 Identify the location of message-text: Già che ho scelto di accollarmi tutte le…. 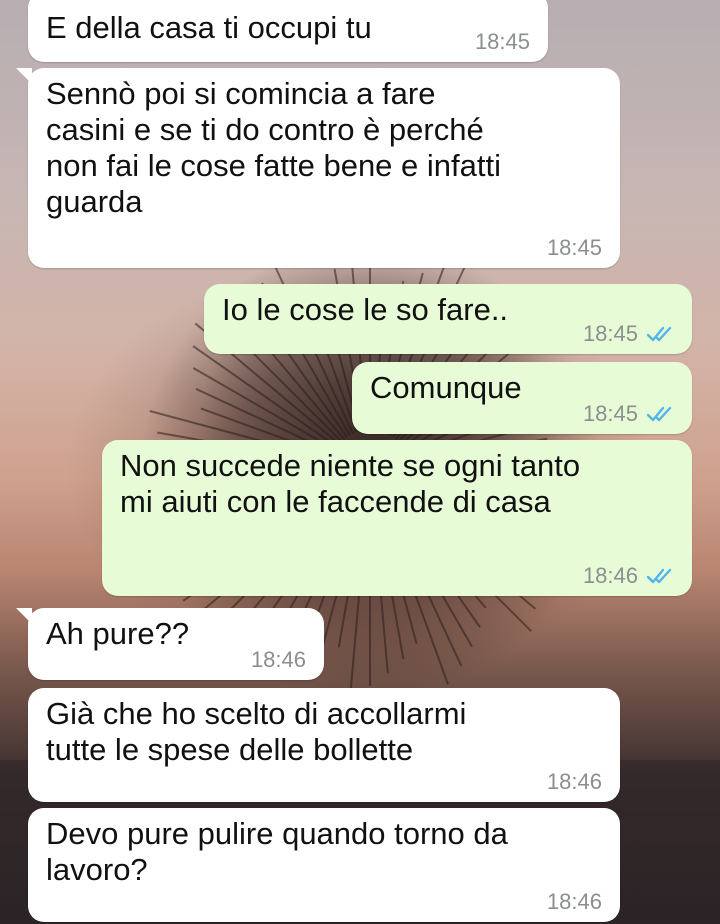
(256, 731).